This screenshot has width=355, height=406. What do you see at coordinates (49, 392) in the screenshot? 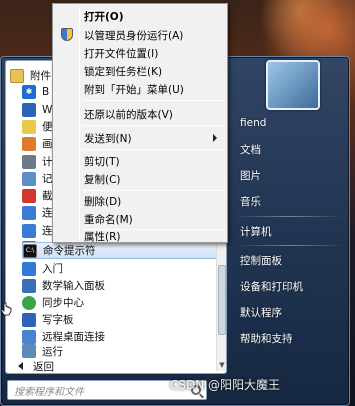
I see `search-placeholder: 搜索程序和文件` at bounding box center [49, 392].